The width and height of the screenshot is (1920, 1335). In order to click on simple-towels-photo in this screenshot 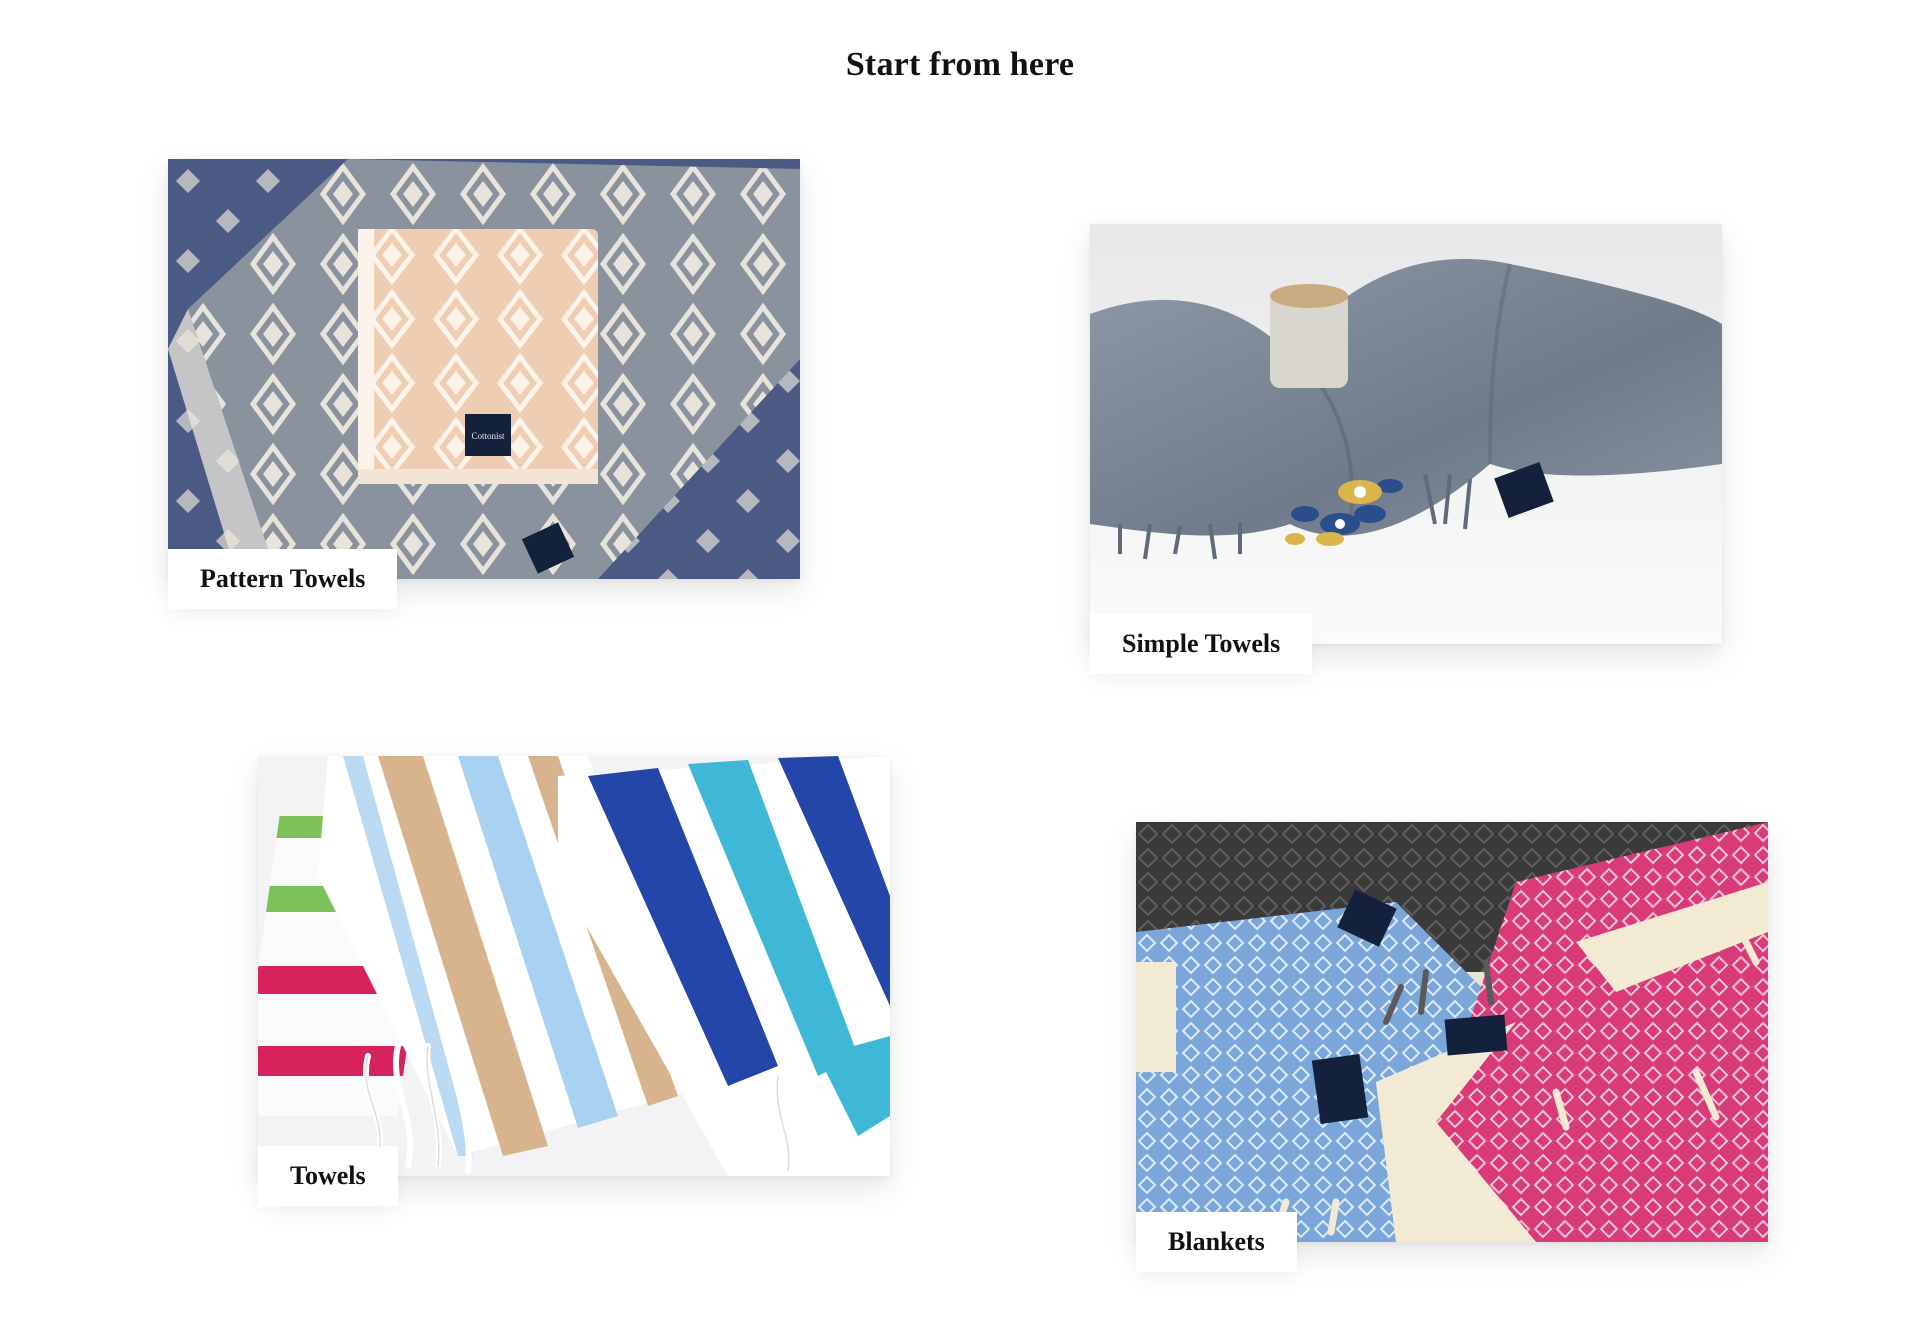, I will do `click(1406, 434)`.